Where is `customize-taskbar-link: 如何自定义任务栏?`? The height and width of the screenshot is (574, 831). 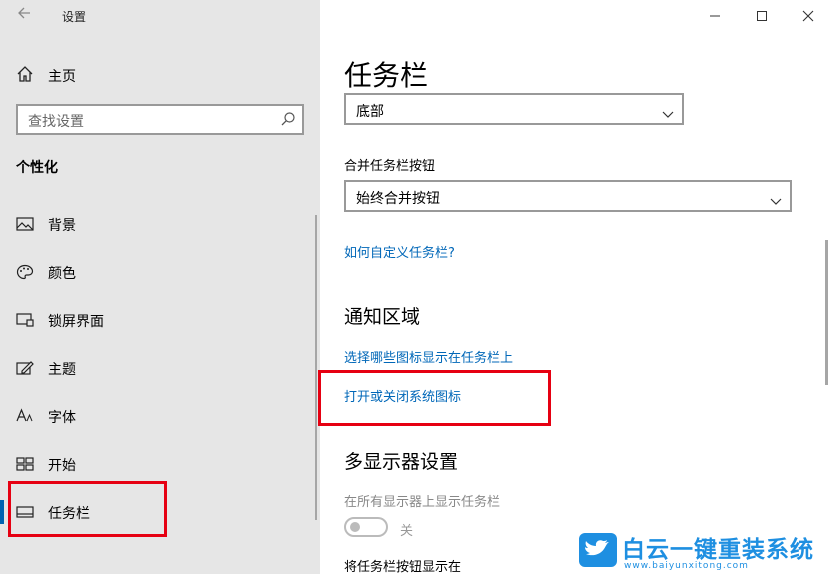 customize-taskbar-link: 如何自定义任务栏? is located at coordinates (399, 251).